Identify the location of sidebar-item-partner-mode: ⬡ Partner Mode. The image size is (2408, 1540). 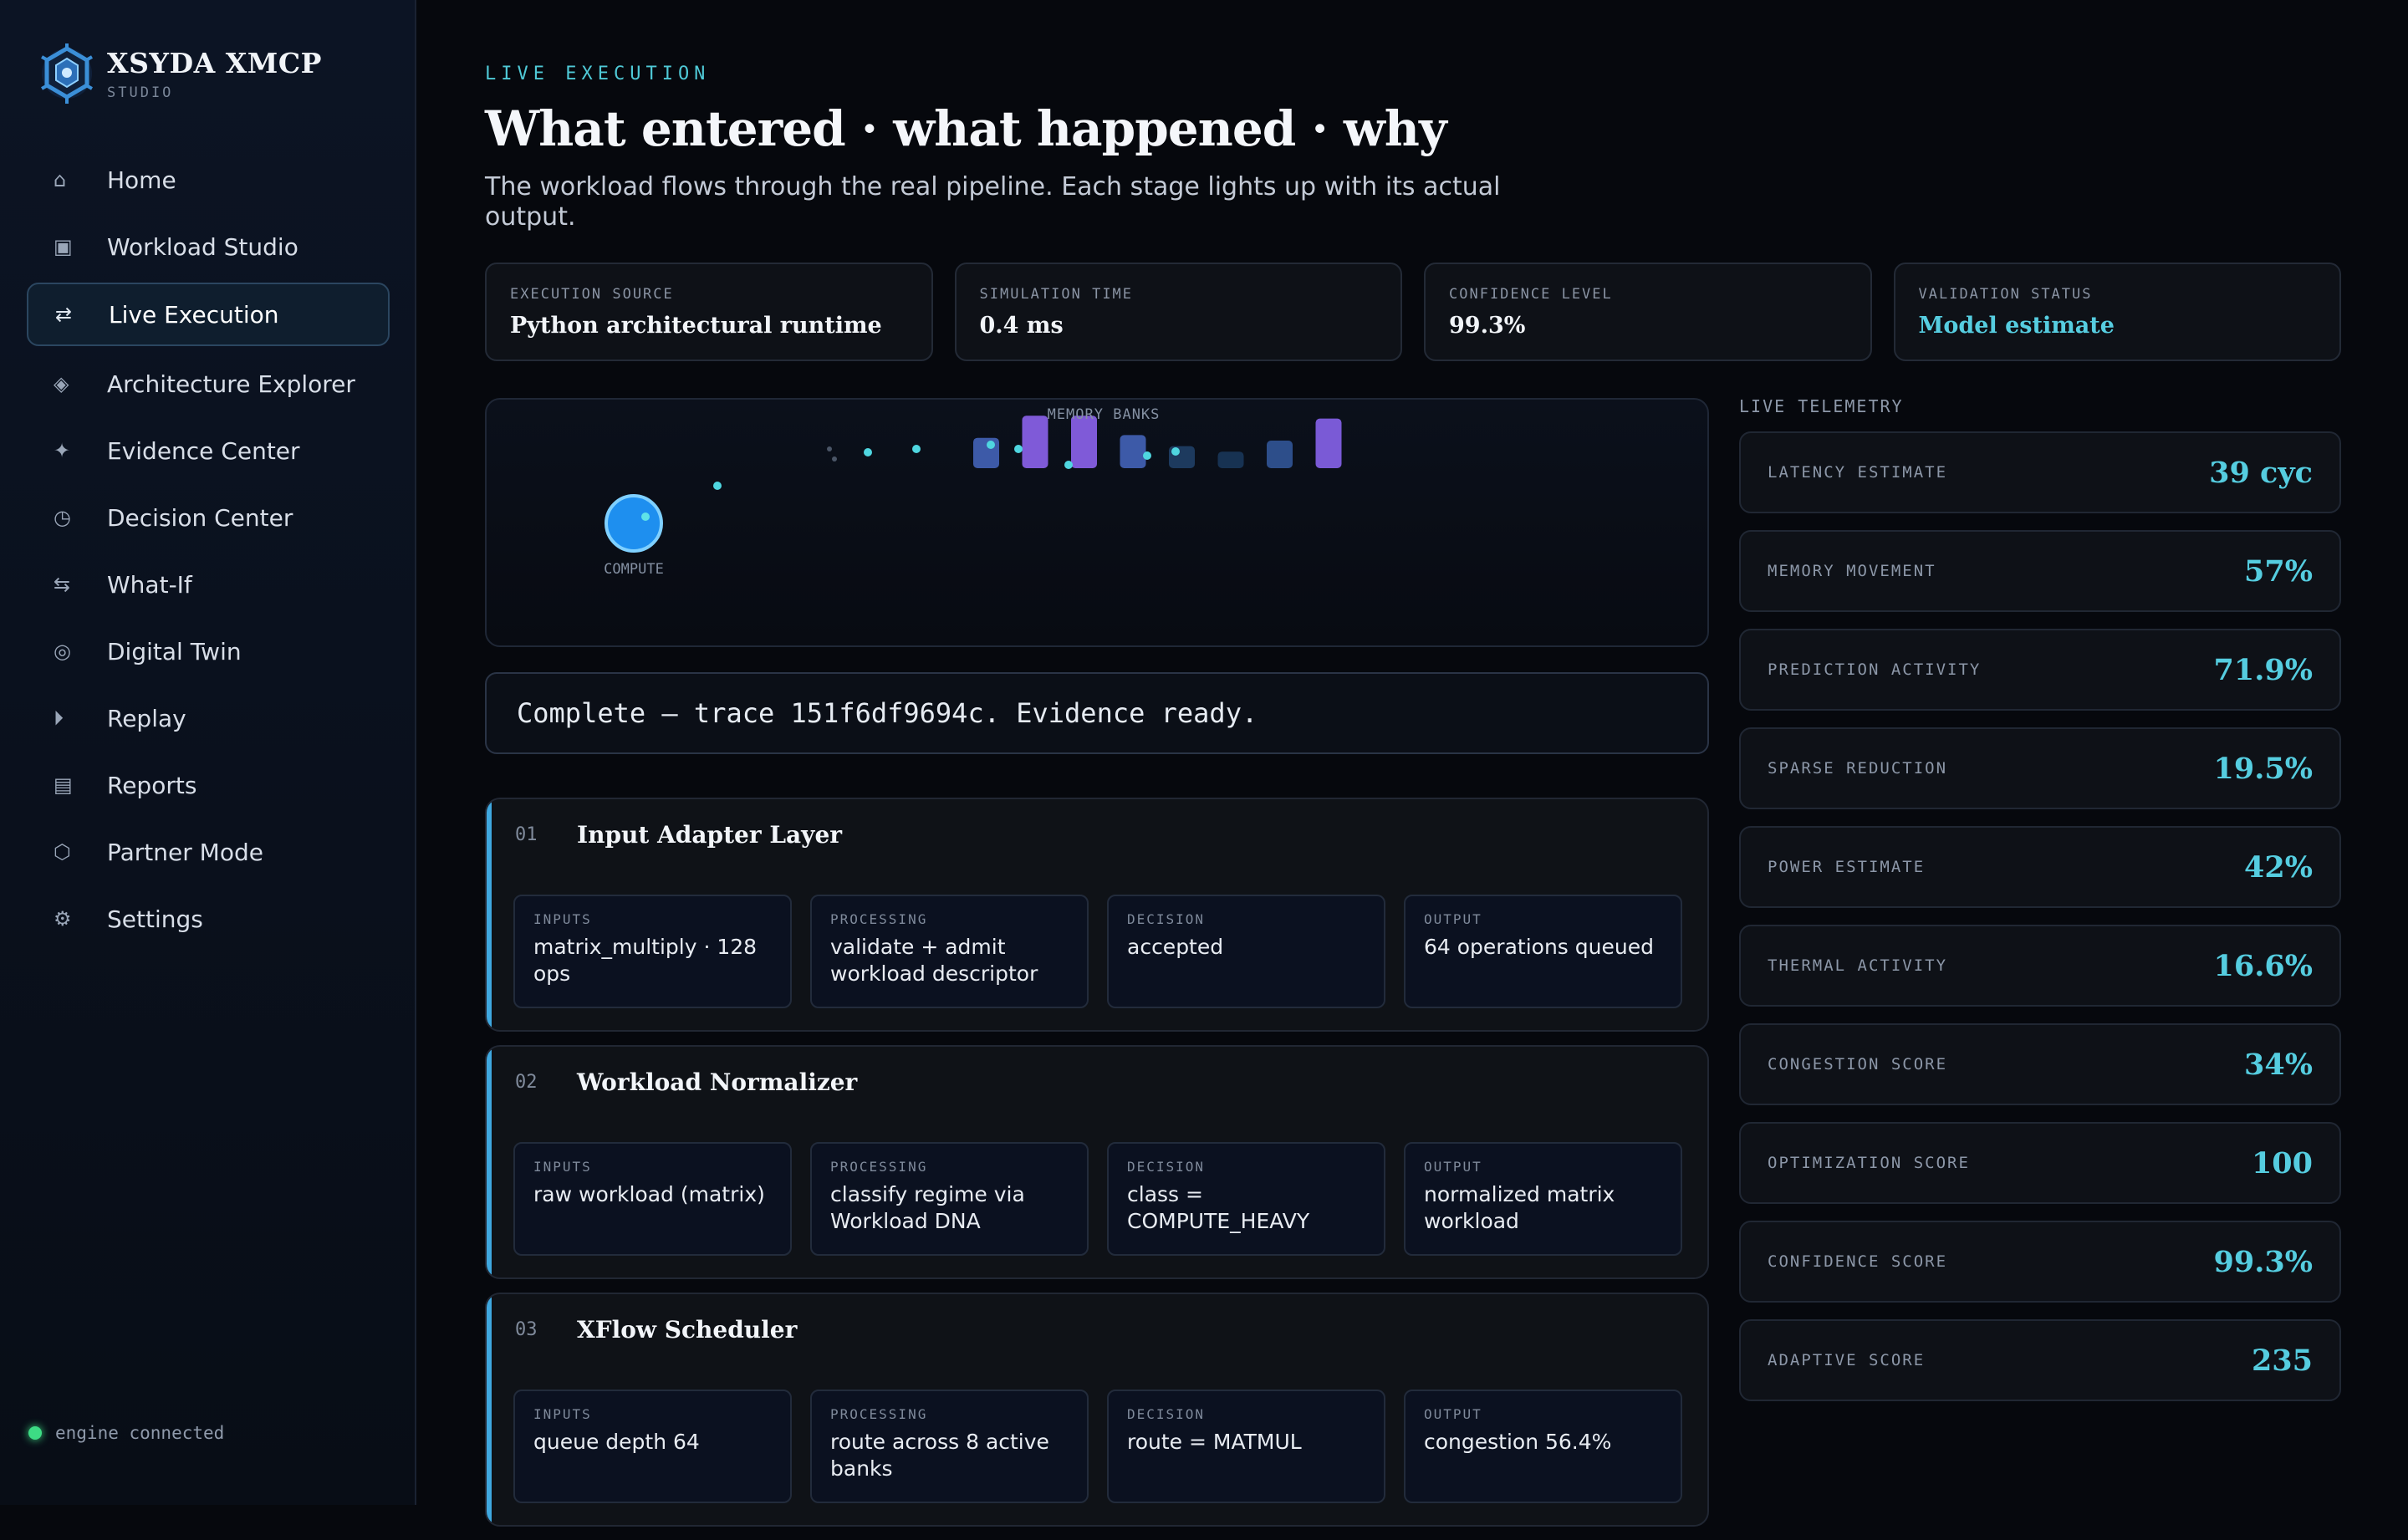
(208, 852).